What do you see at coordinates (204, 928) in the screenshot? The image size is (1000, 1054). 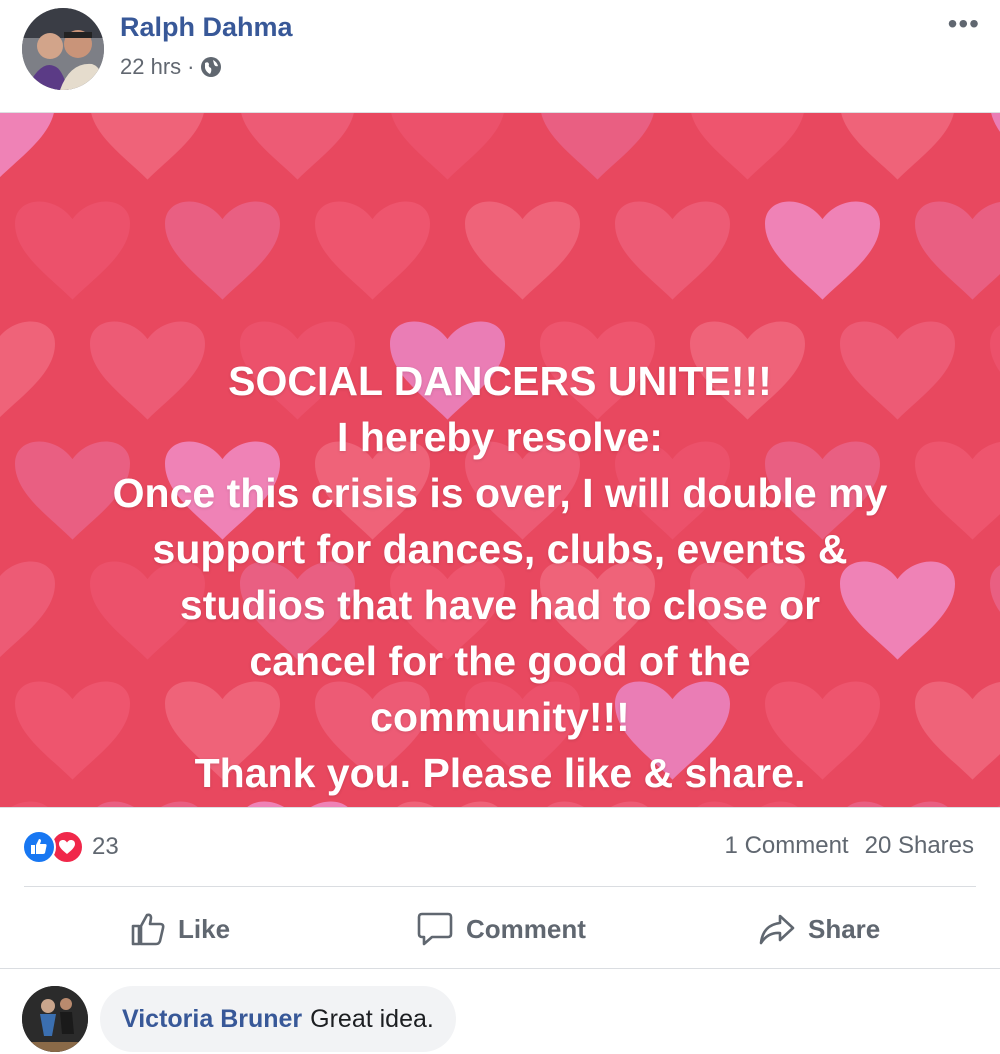 I see `like-label: Like` at bounding box center [204, 928].